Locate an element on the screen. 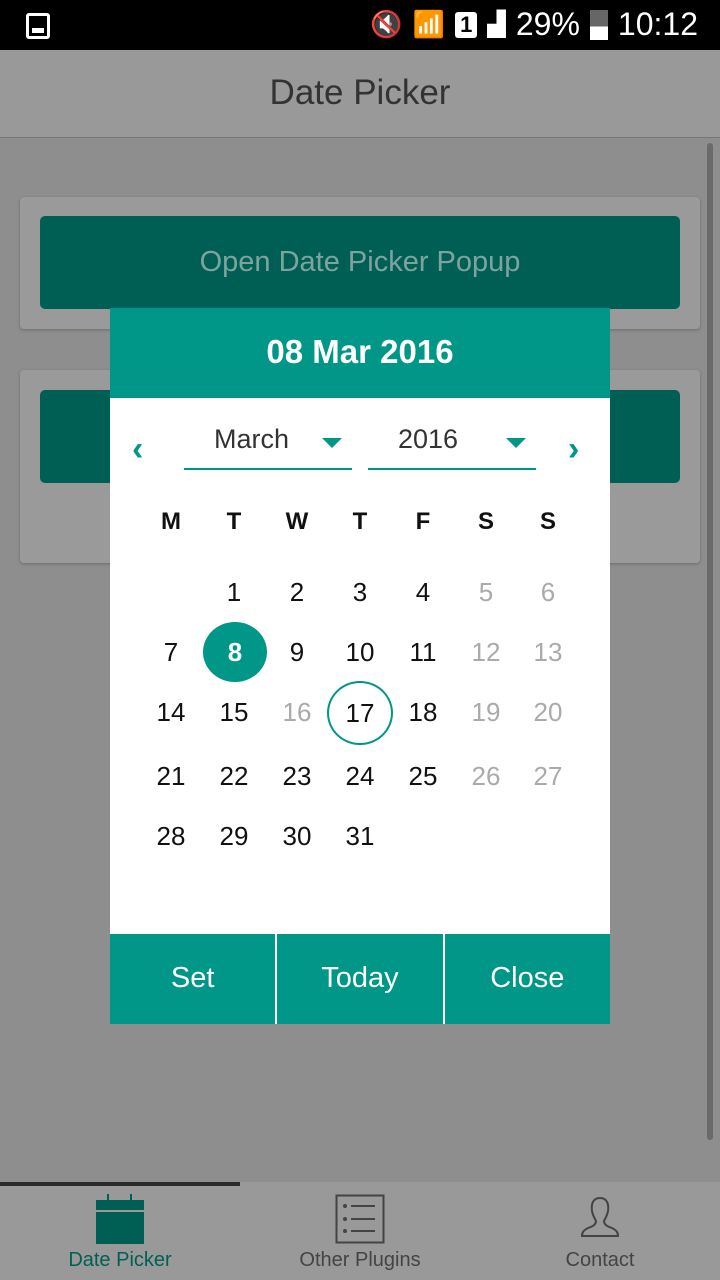 The height and width of the screenshot is (1280, 720). day-cell: 28 is located at coordinates (171, 836).